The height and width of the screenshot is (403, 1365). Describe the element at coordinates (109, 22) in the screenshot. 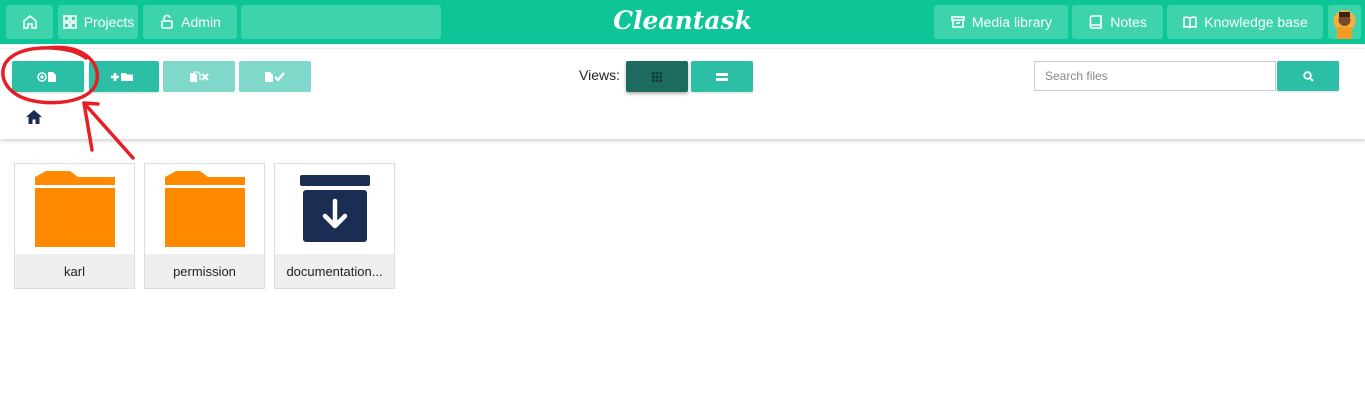

I see `projects-label: Projects` at that location.